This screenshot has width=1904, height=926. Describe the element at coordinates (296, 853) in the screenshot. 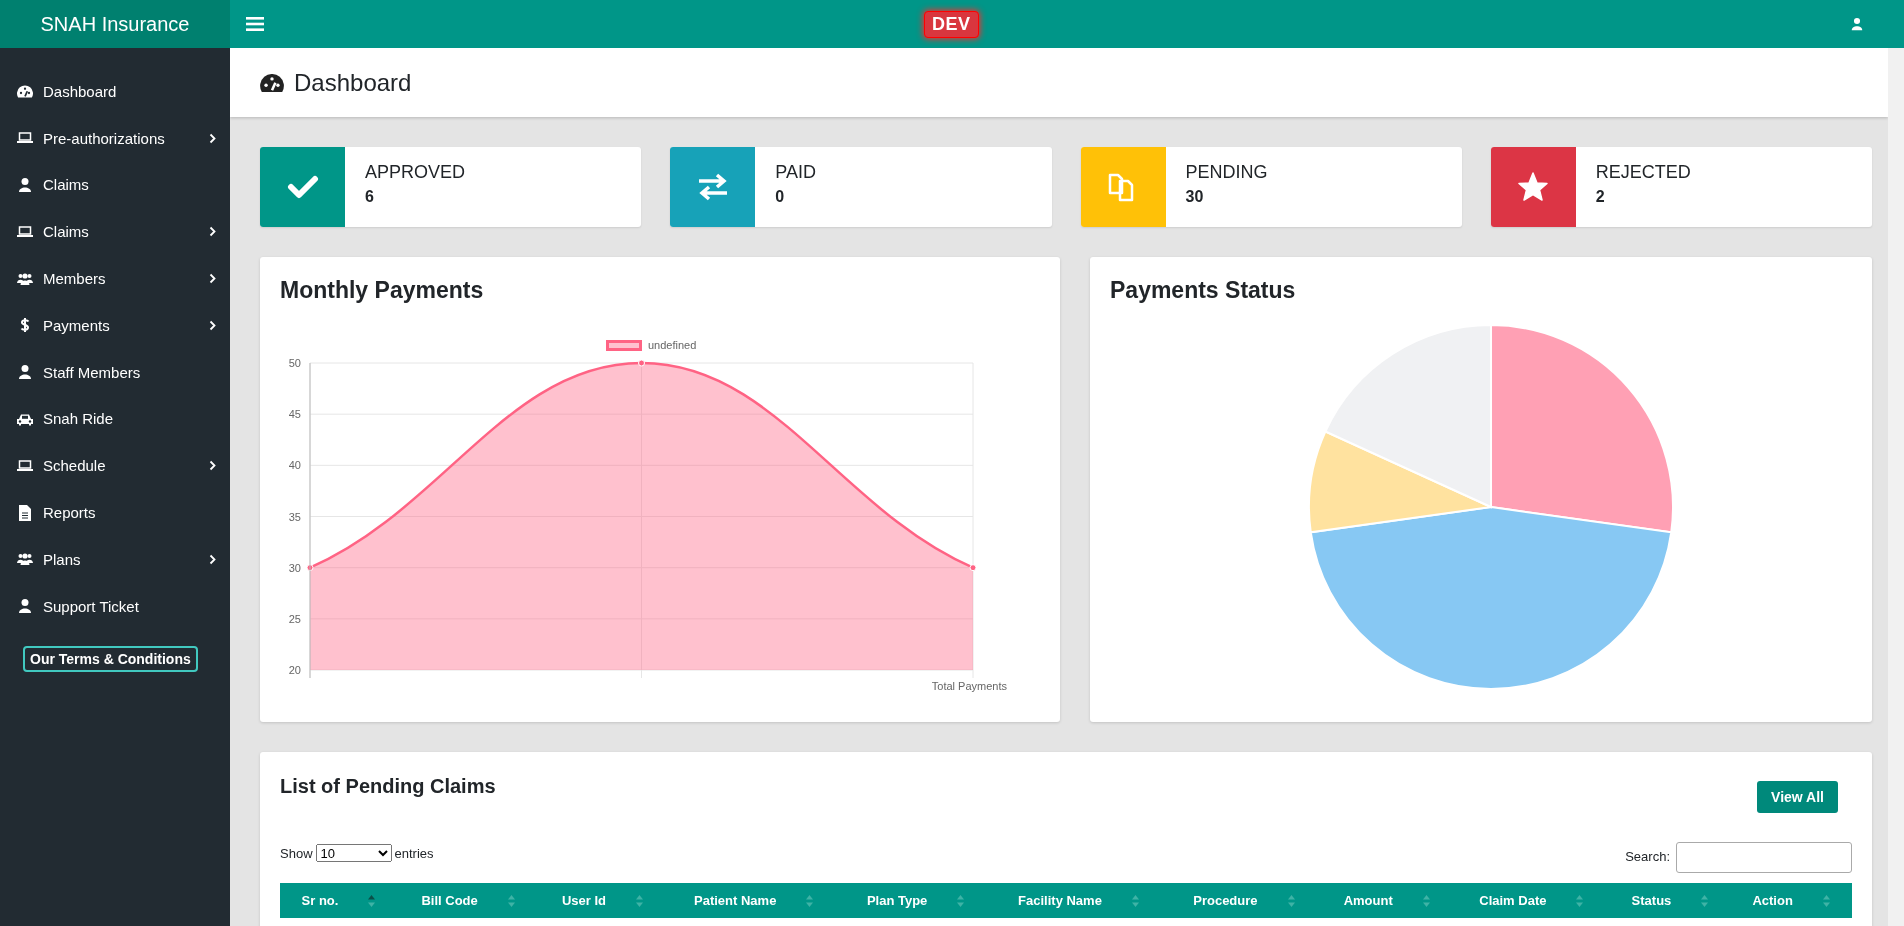

I see `show-label: Show` at that location.